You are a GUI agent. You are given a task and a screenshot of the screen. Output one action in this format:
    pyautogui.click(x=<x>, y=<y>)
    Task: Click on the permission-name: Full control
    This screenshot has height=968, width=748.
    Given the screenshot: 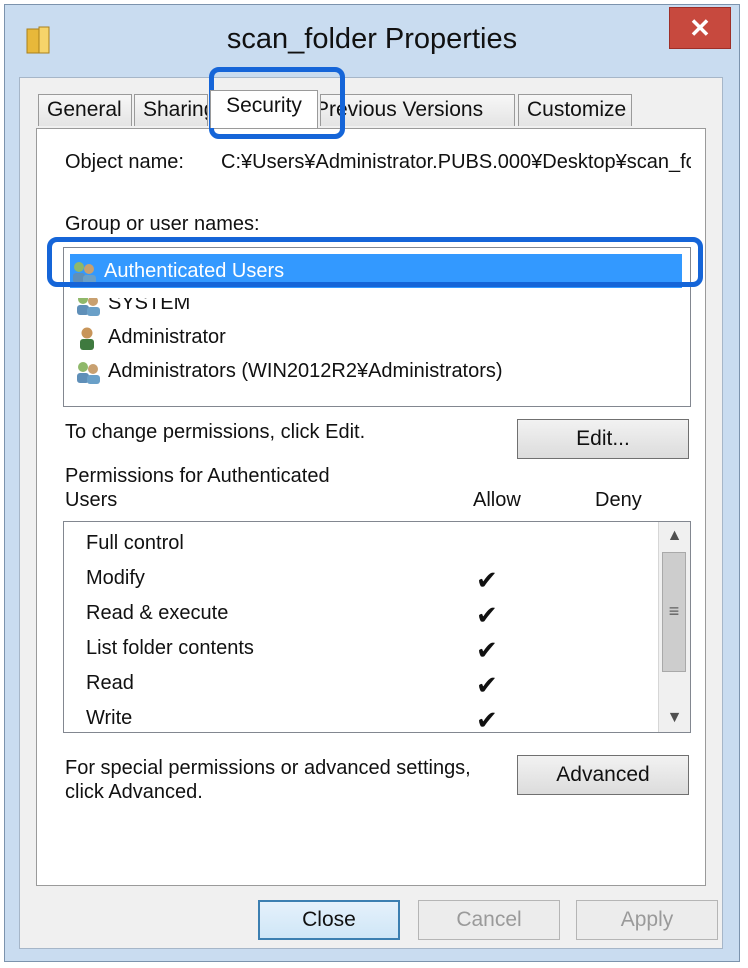 What is the action you would take?
    pyautogui.click(x=135, y=543)
    